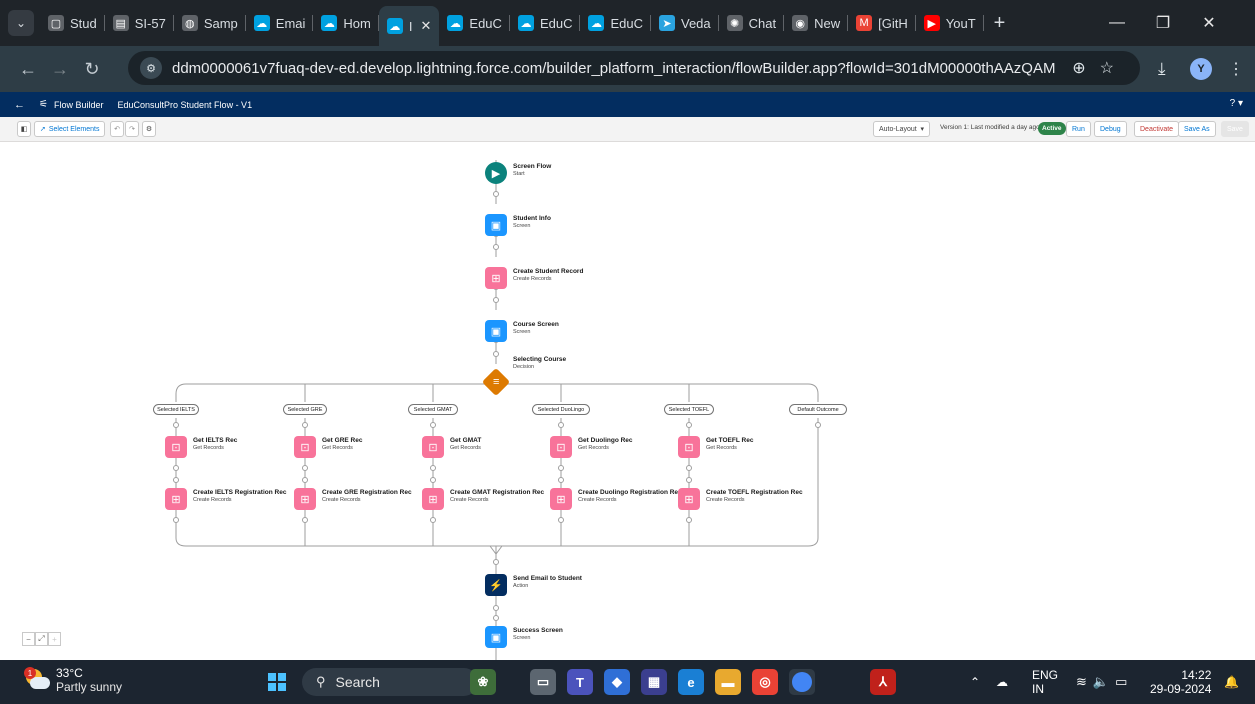 This screenshot has height=704, width=1255. Describe the element at coordinates (201, 447) in the screenshot. I see `get-records-node: ⊡ Get IELTS Rec Get Records` at that location.